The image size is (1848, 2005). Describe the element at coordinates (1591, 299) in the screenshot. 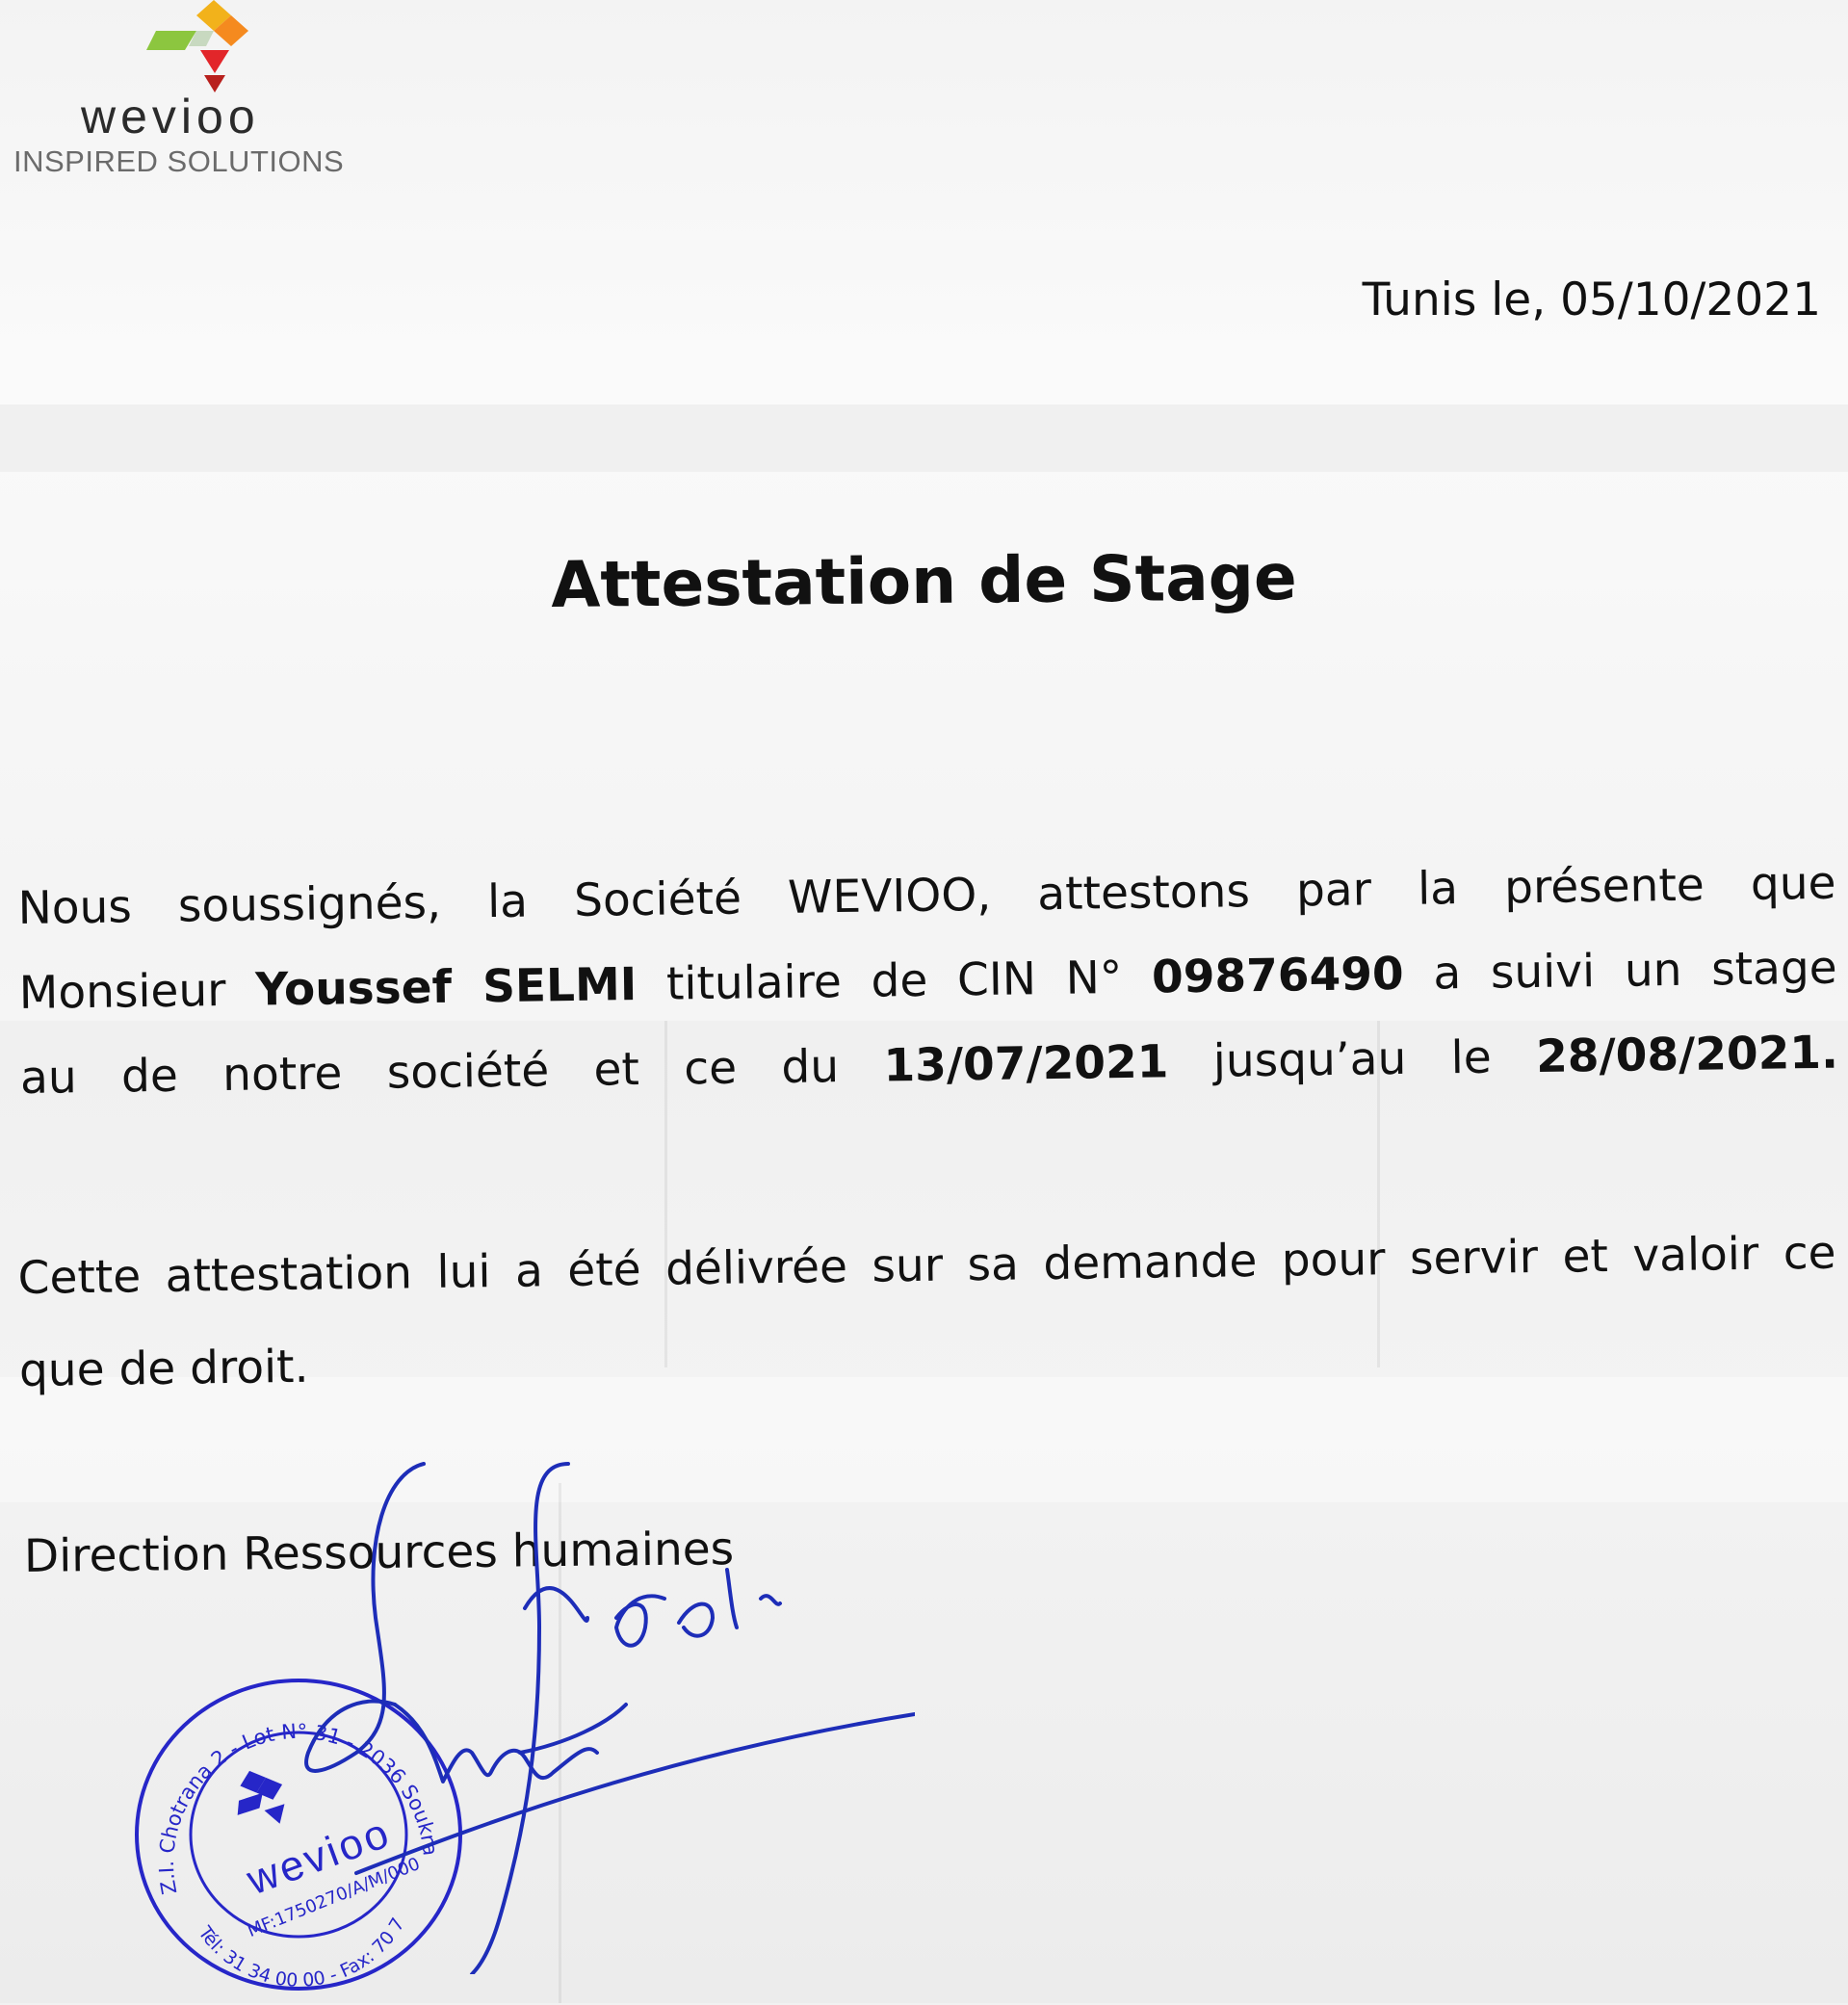

I see `date-line: Tunis le, 05/10/2021` at that location.